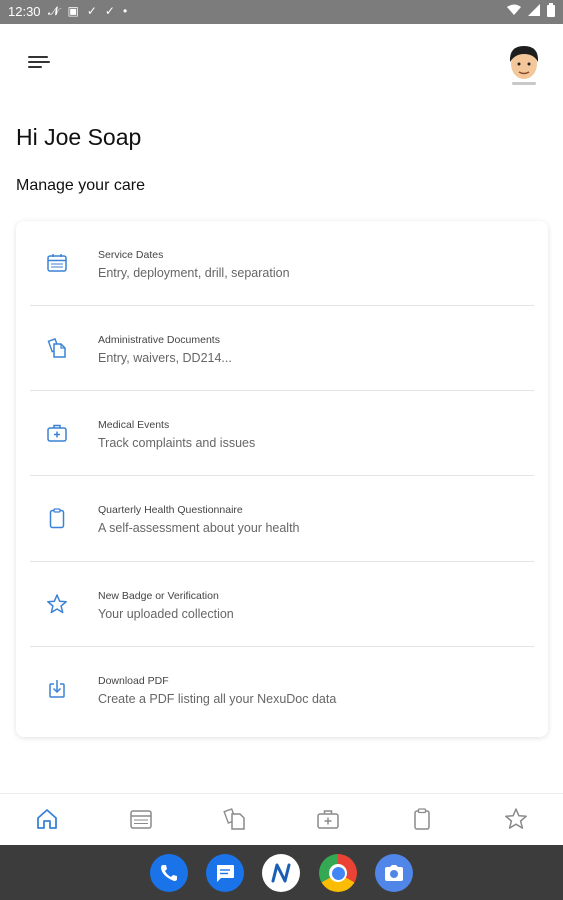  I want to click on nexudoc-notification-icon: 𝓝, so click(54, 11).